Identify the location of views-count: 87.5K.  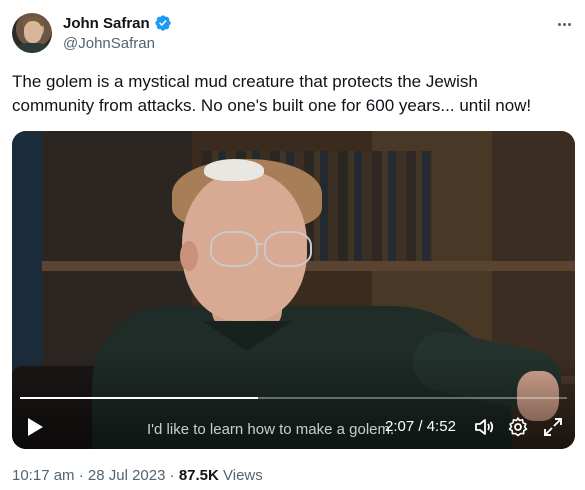
(198, 475).